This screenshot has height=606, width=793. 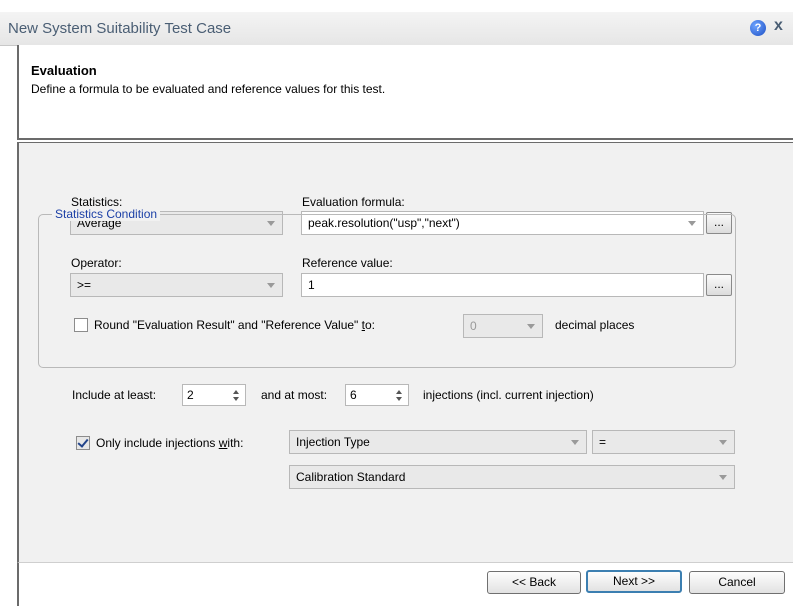 What do you see at coordinates (663, 442) in the screenshot?
I see `filter-operator-dropdown: =` at bounding box center [663, 442].